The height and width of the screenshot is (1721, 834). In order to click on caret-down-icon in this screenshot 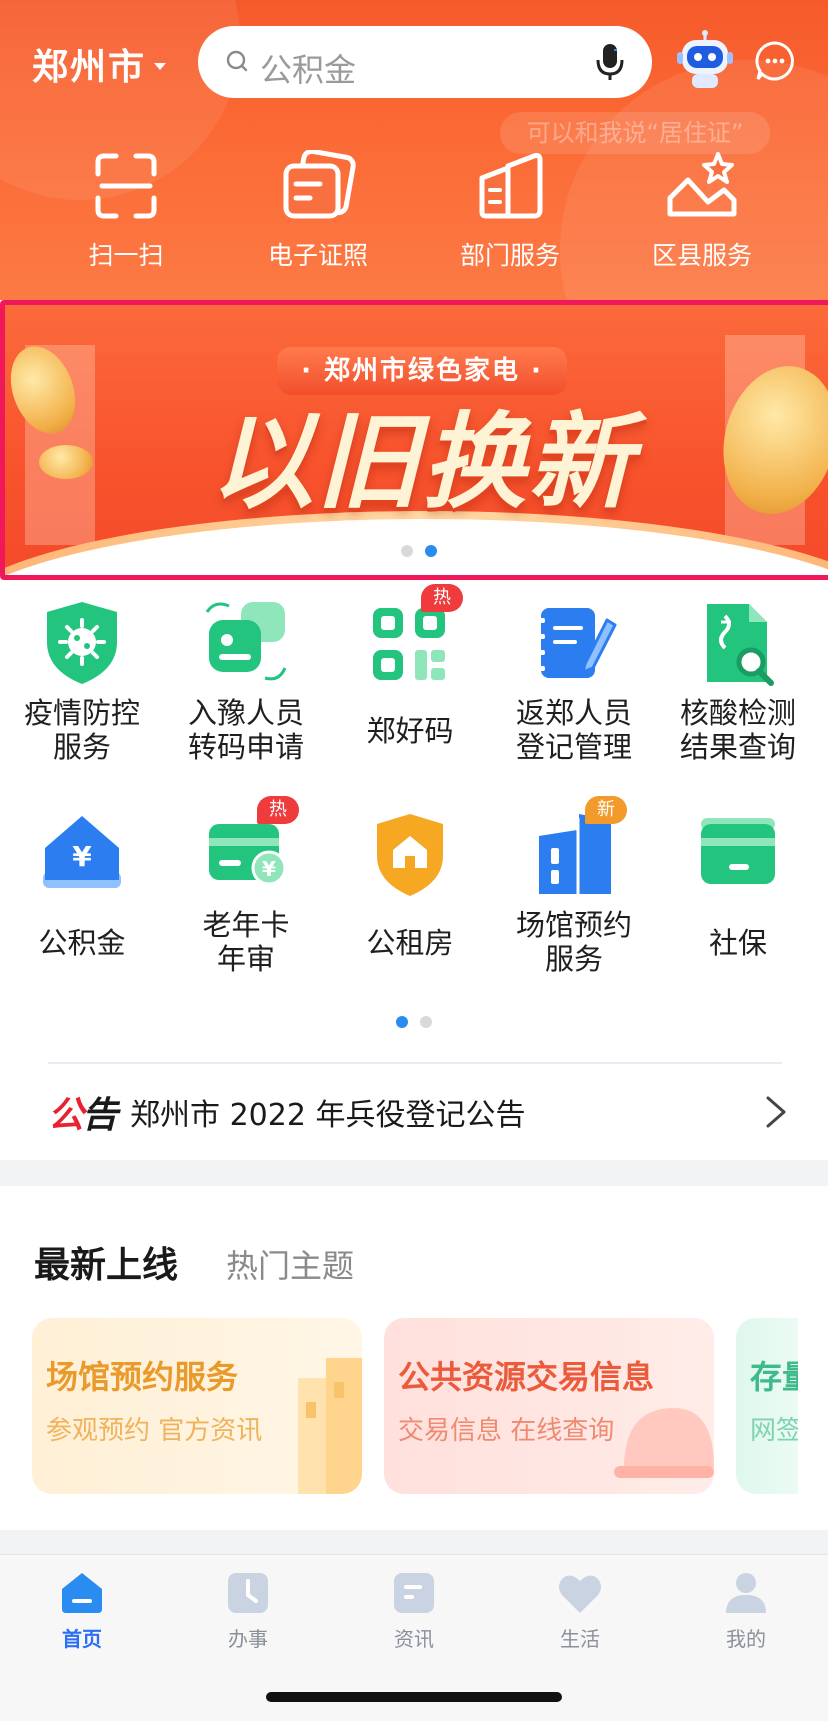, I will do `click(160, 66)`.